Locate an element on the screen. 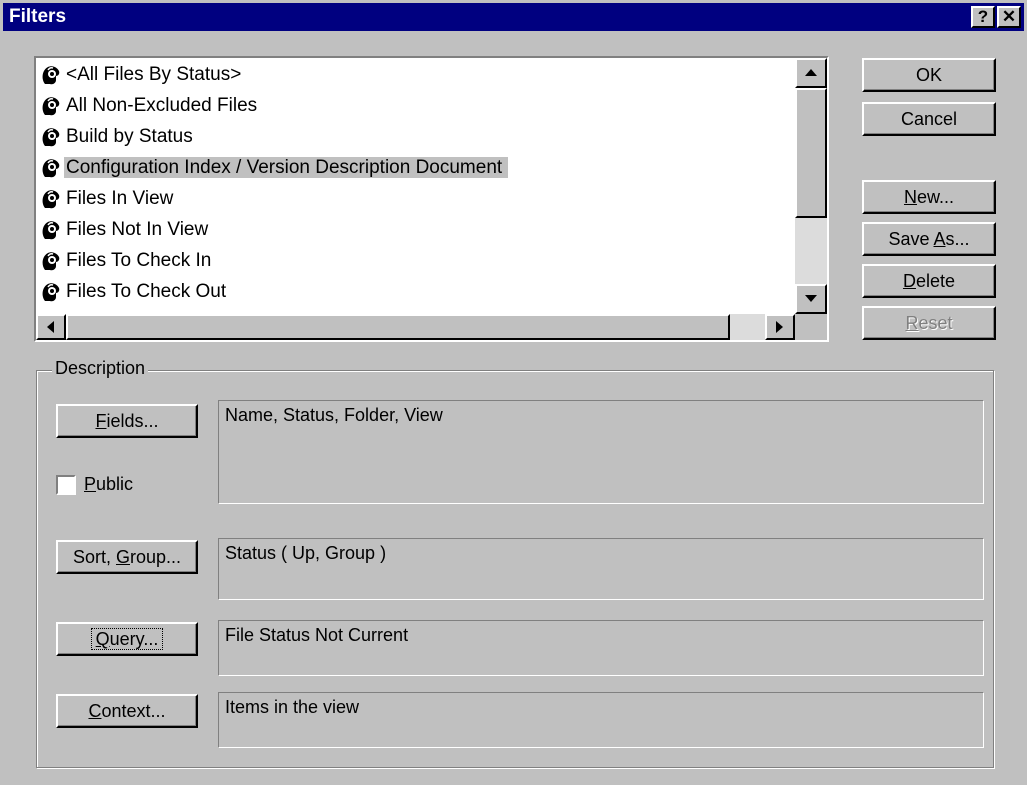  scroll-thumb is located at coordinates (811, 153).